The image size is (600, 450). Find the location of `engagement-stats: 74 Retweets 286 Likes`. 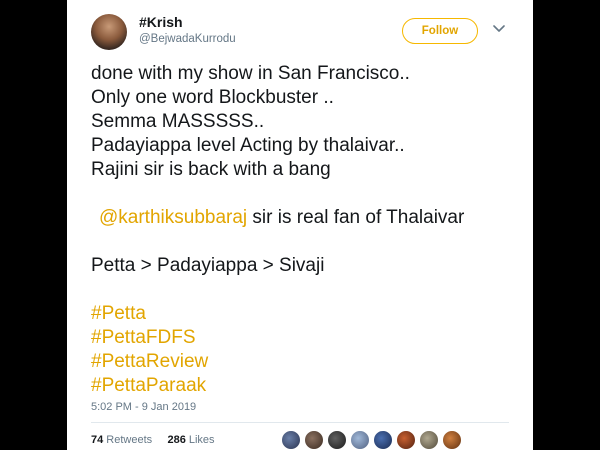

engagement-stats: 74 Retweets 286 Likes is located at coordinates (153, 440).